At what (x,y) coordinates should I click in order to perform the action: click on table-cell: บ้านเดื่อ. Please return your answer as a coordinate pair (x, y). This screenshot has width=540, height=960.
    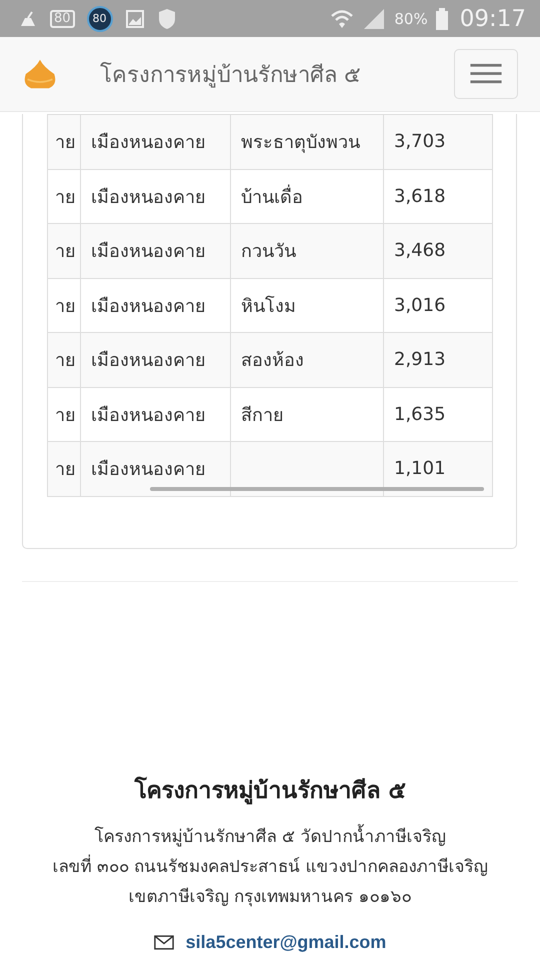
    Looking at the image, I should click on (272, 197).